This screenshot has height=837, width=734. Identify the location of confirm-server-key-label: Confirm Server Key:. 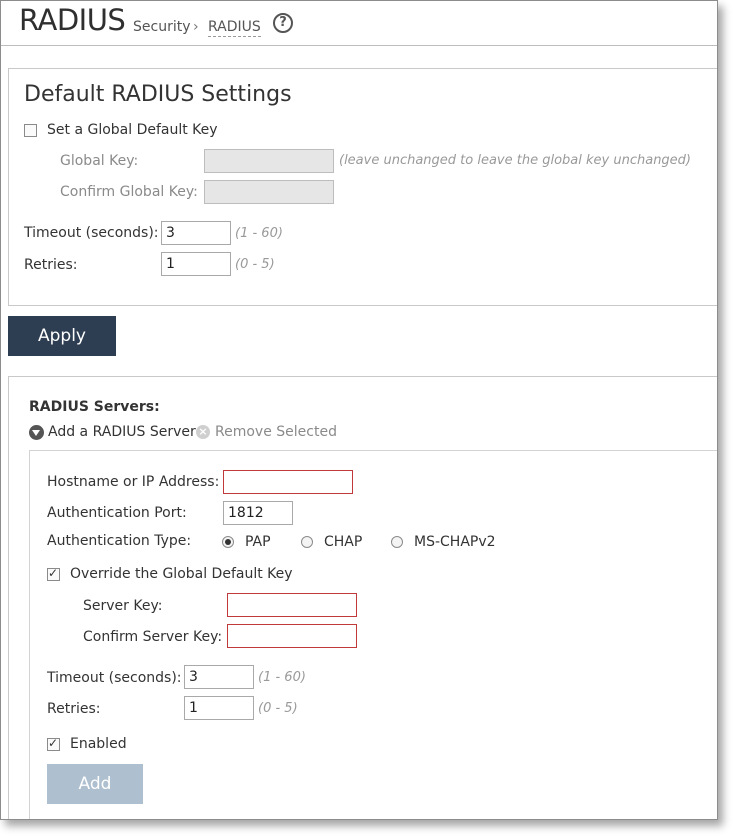
(153, 637).